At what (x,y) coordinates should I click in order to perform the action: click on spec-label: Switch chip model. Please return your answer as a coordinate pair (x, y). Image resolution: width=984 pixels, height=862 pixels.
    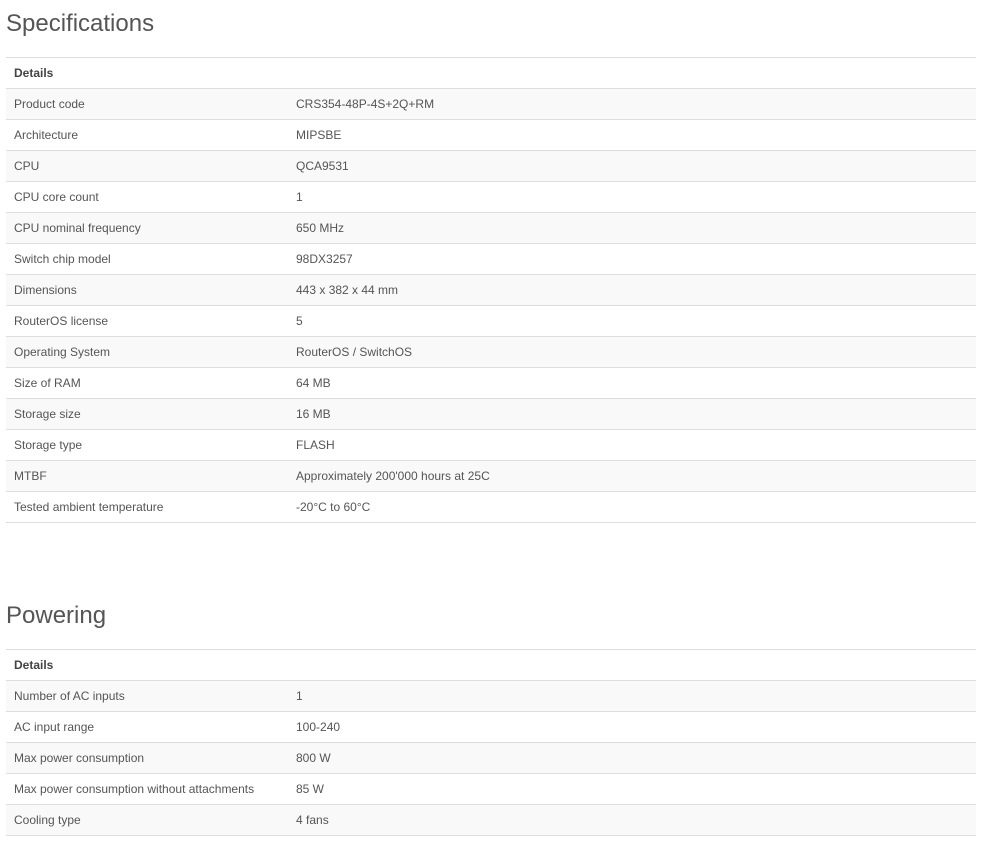
    Looking at the image, I should click on (147, 259).